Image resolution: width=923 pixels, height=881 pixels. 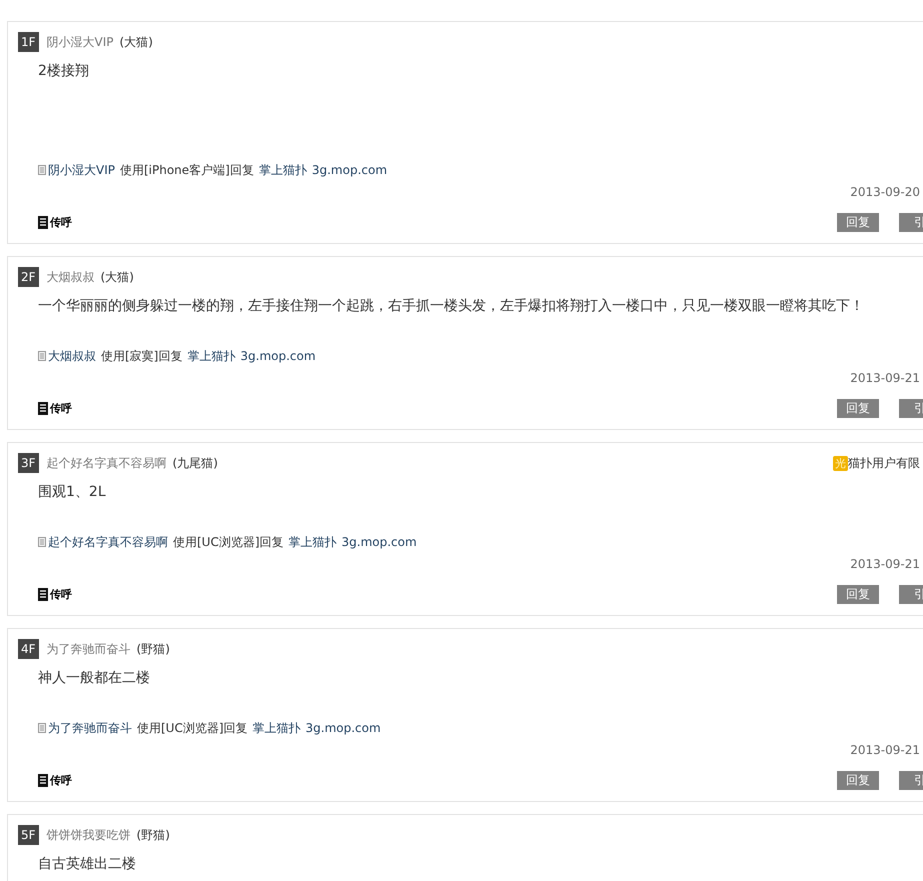 I want to click on source-user-link: 为了奔驰而奋斗, so click(x=90, y=728).